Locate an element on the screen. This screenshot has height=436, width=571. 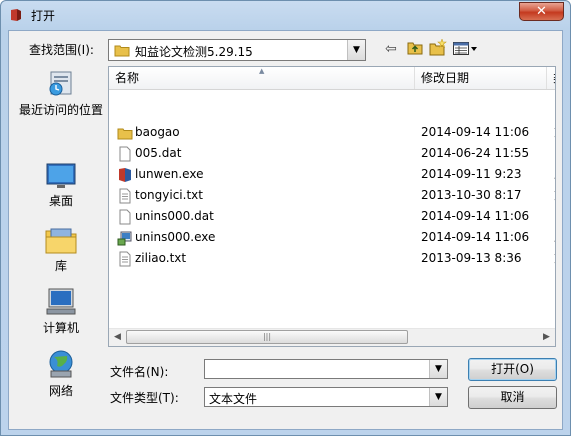
back-icon: ⇦ is located at coordinates (391, 49).